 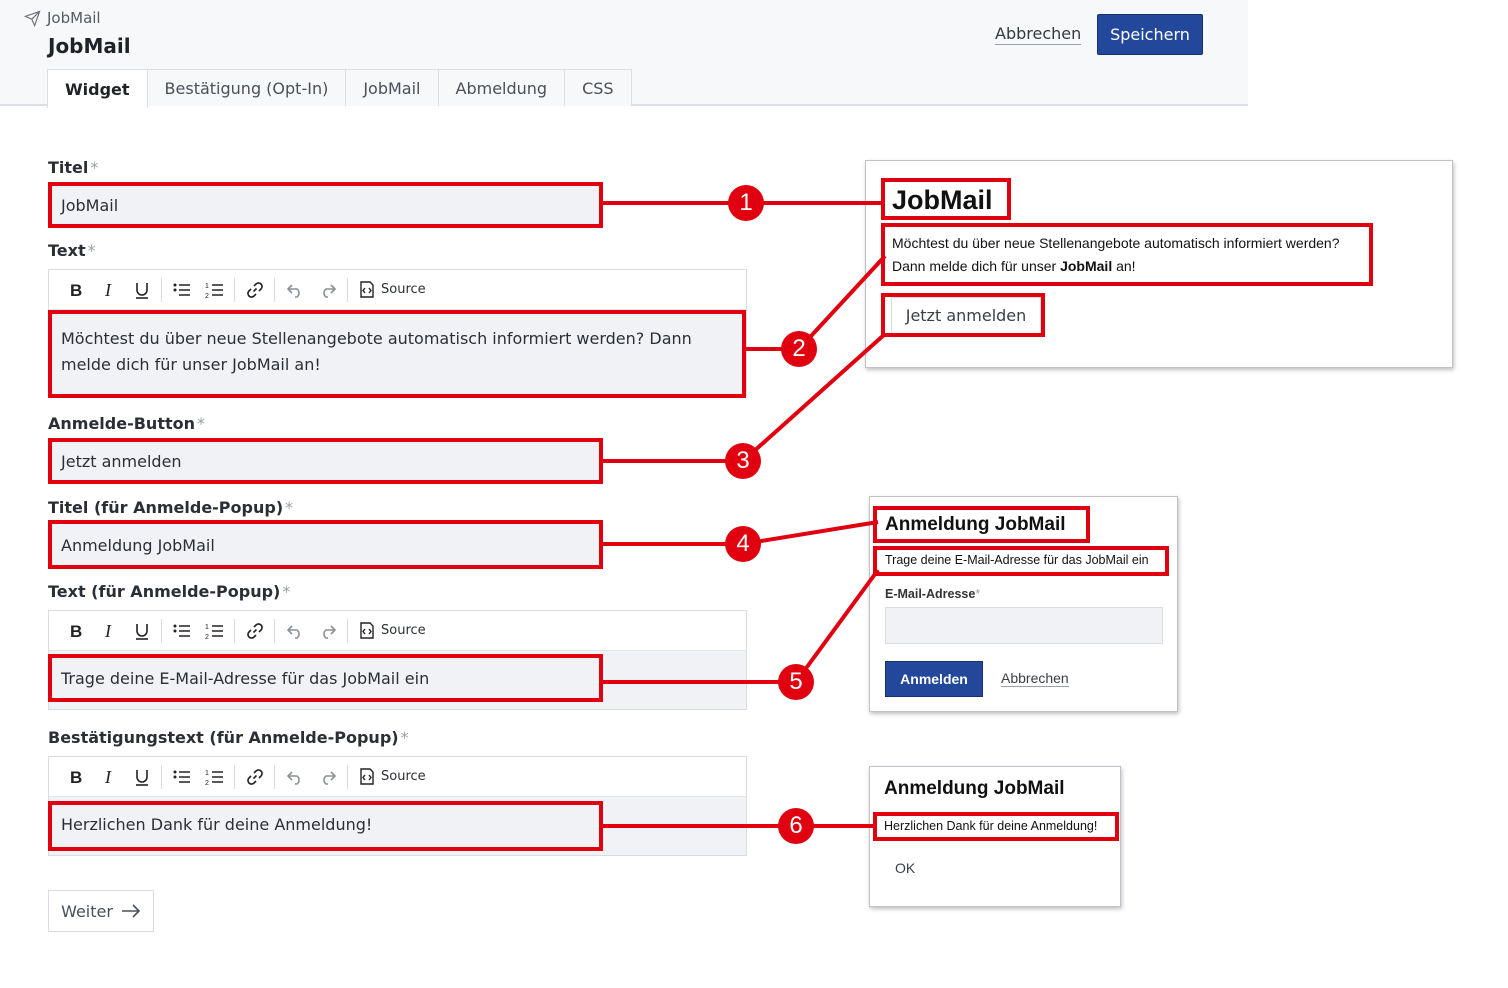 What do you see at coordinates (796, 826) in the screenshot?
I see `marker-6: 6` at bounding box center [796, 826].